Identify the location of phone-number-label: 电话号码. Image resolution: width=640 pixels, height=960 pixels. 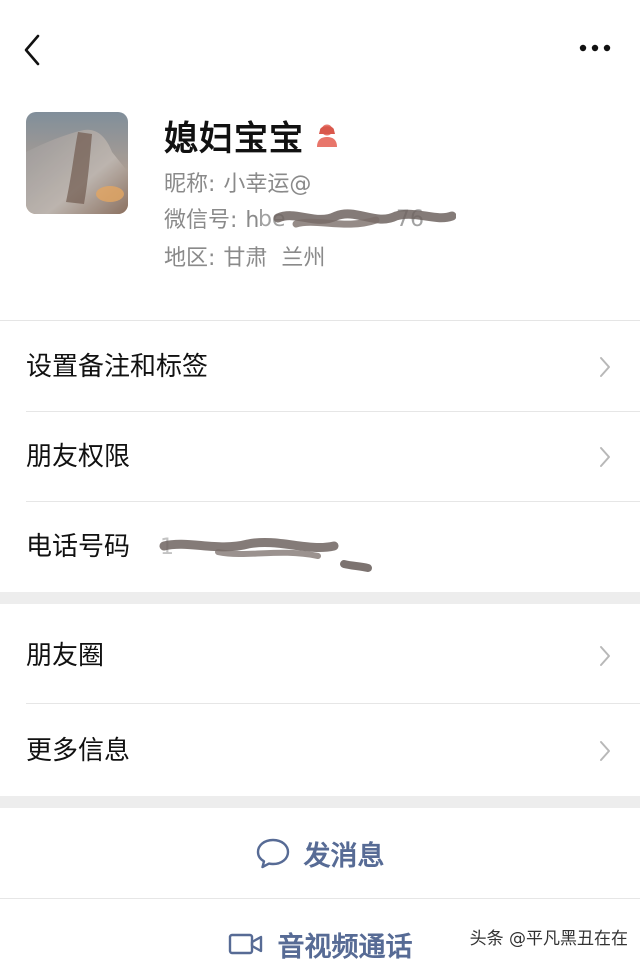
(78, 547).